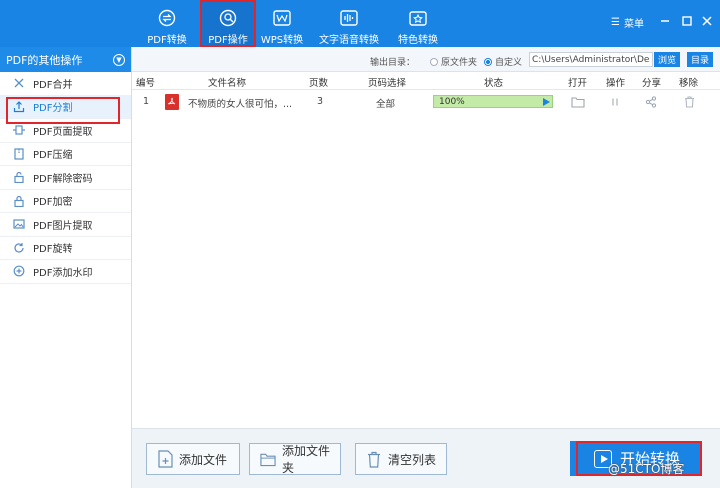 Image resolution: width=720 pixels, height=488 pixels. I want to click on radio-custom-folder: 自定义, so click(503, 61).